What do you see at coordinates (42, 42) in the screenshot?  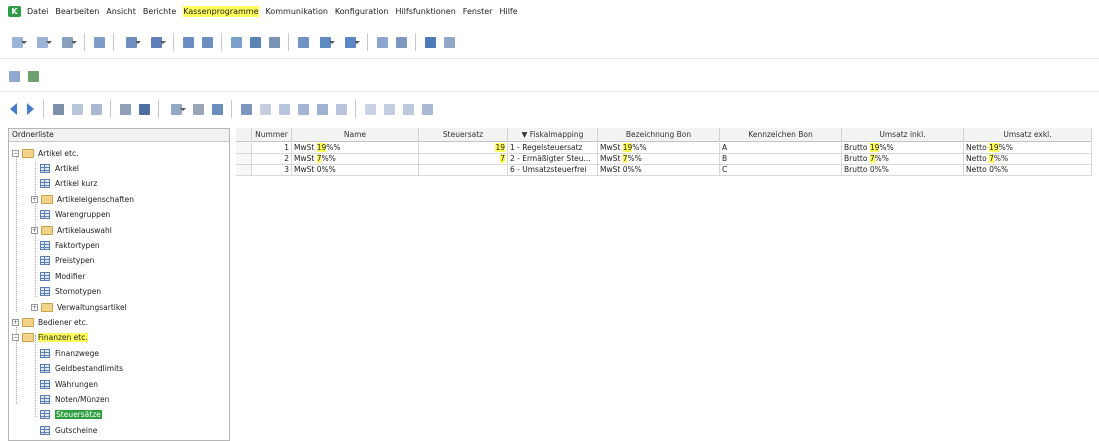 I see `copy-record-icon` at bounding box center [42, 42].